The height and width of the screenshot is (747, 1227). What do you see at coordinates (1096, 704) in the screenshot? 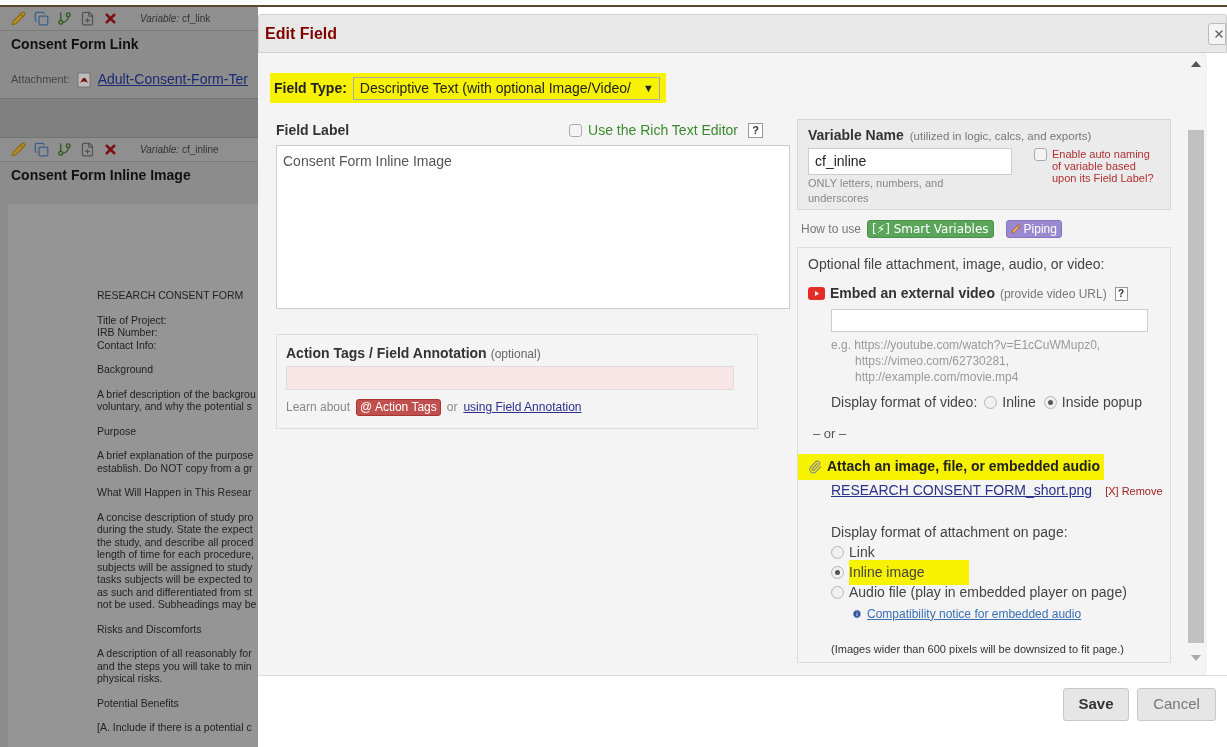
I see `save-button: Save` at bounding box center [1096, 704].